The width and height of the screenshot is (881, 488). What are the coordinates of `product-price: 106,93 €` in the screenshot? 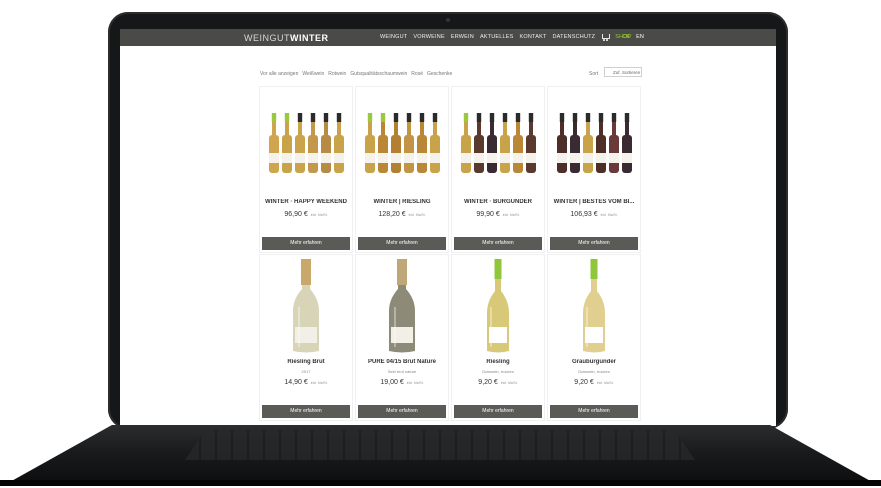 It's located at (584, 214).